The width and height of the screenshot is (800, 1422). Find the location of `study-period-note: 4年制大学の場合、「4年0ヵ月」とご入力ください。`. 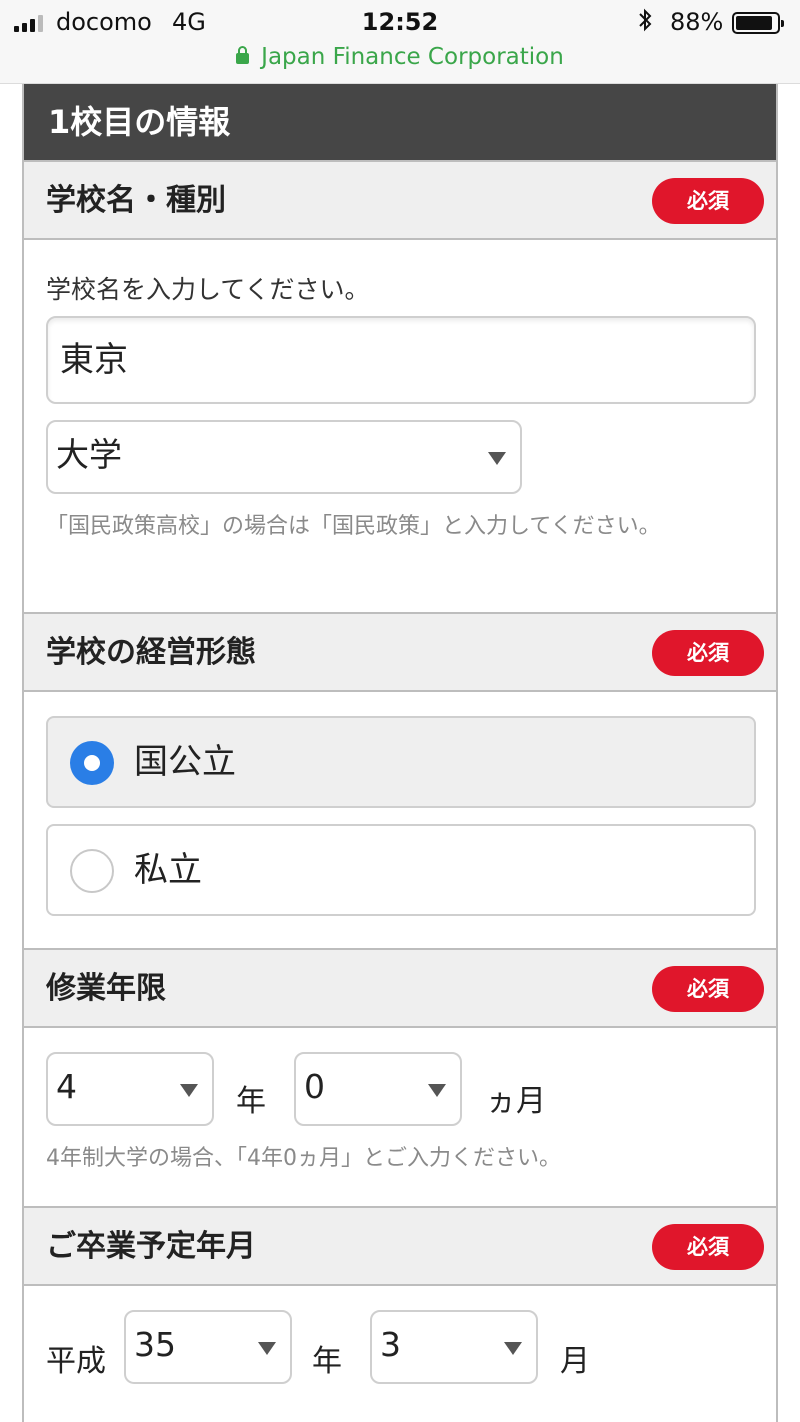

study-period-note: 4年制大学の場合、「4年0ヵ月」とご入力ください。 is located at coordinates (303, 1158).